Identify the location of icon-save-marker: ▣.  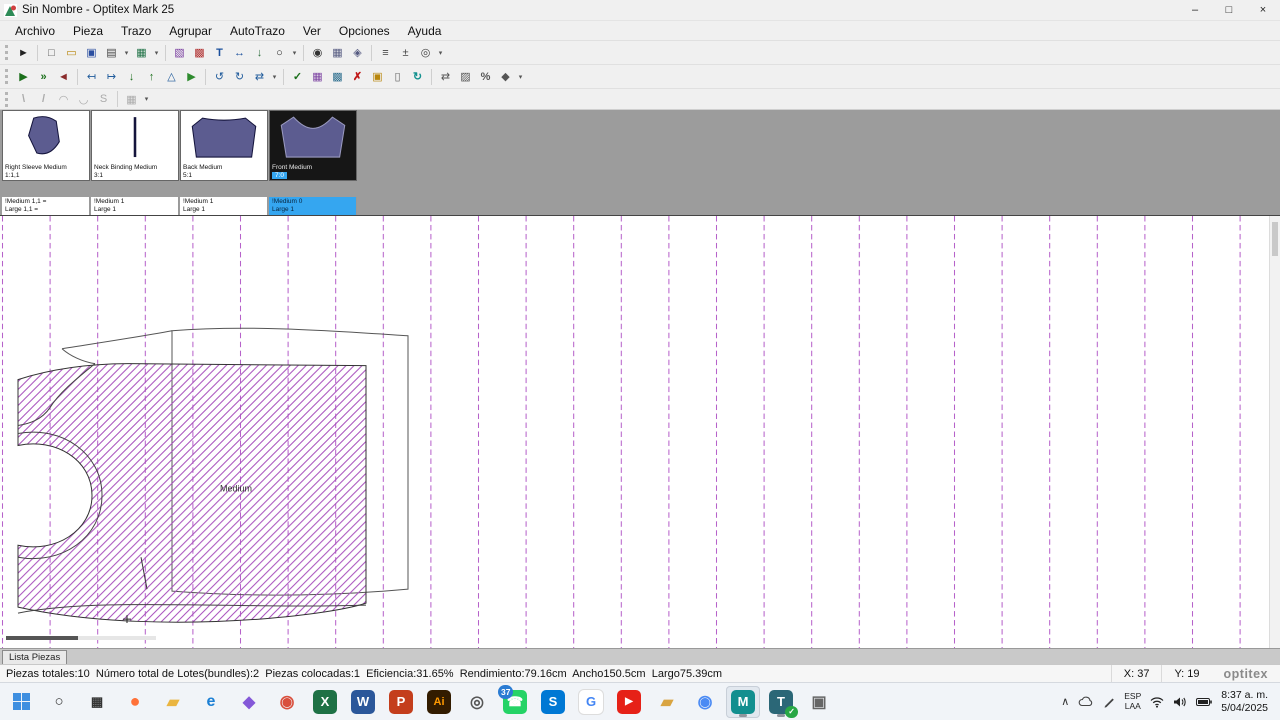
(91, 52).